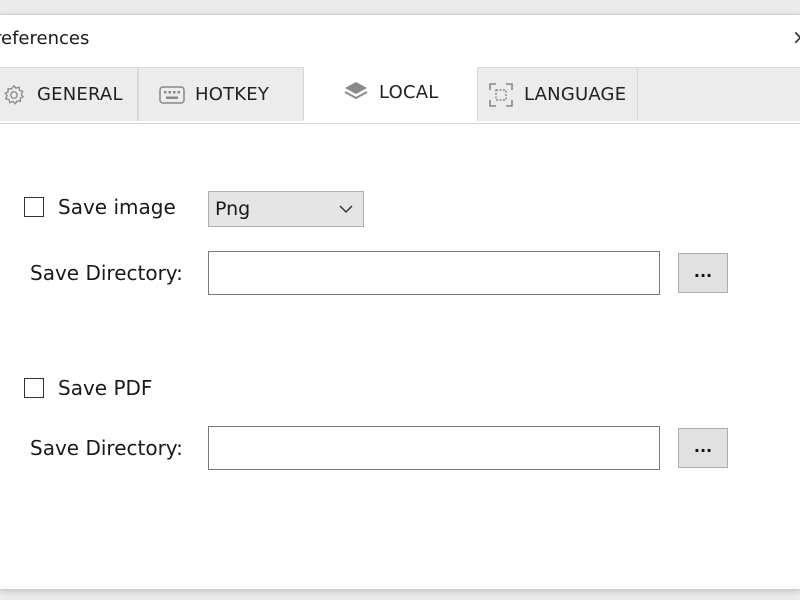 The height and width of the screenshot is (600, 800). What do you see at coordinates (34, 388) in the screenshot?
I see `save-pdf-checkbox` at bounding box center [34, 388].